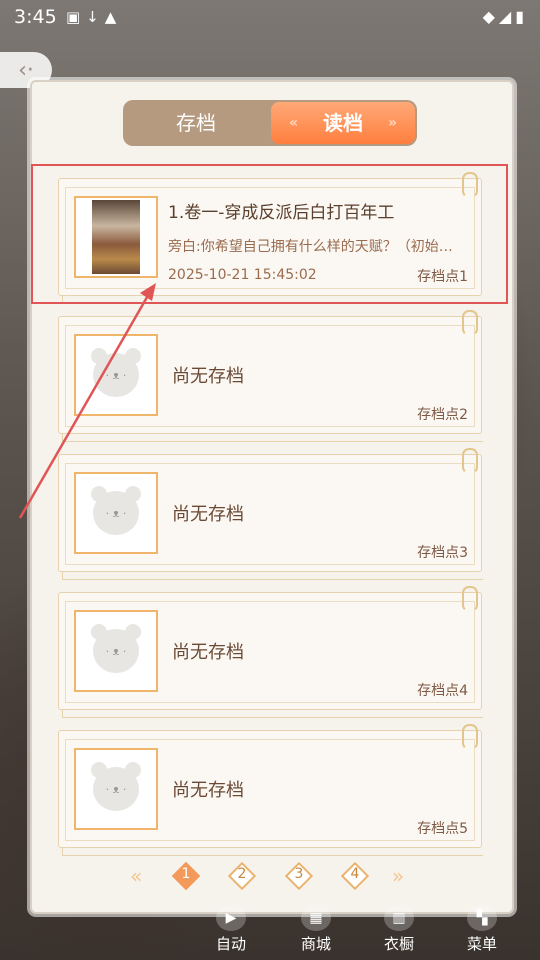 This screenshot has height=960, width=540. Describe the element at coordinates (270, 932) in the screenshot. I see `game-bottom-bar: ▶ 自动 ▦ 商城 ▥ 衣橱 ▚ 菜单` at that location.